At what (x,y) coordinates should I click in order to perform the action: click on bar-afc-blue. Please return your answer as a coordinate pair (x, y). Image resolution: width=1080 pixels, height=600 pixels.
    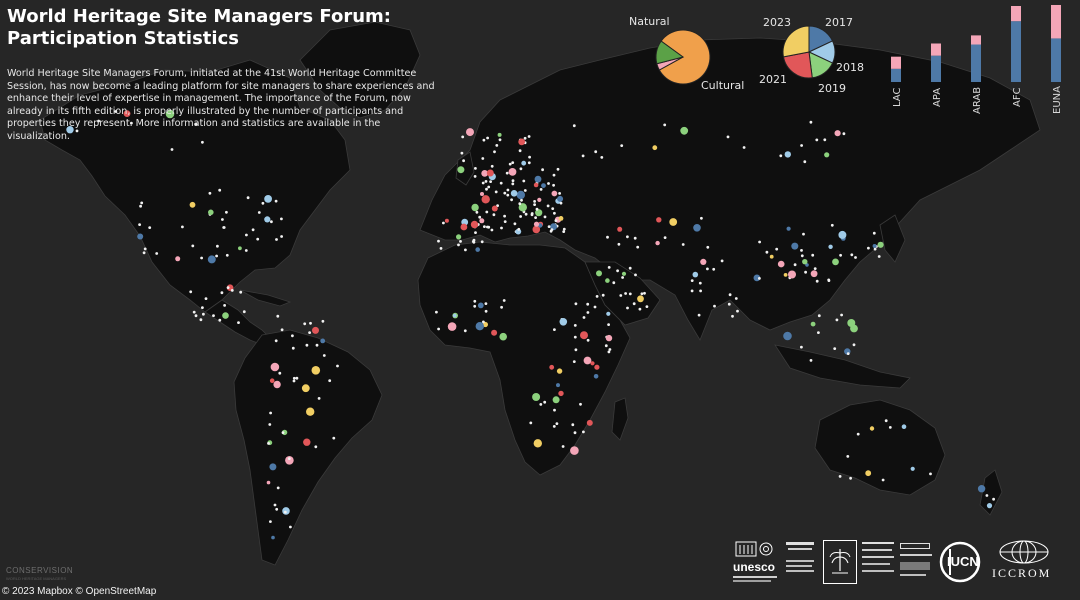
    Looking at the image, I should click on (1016, 51).